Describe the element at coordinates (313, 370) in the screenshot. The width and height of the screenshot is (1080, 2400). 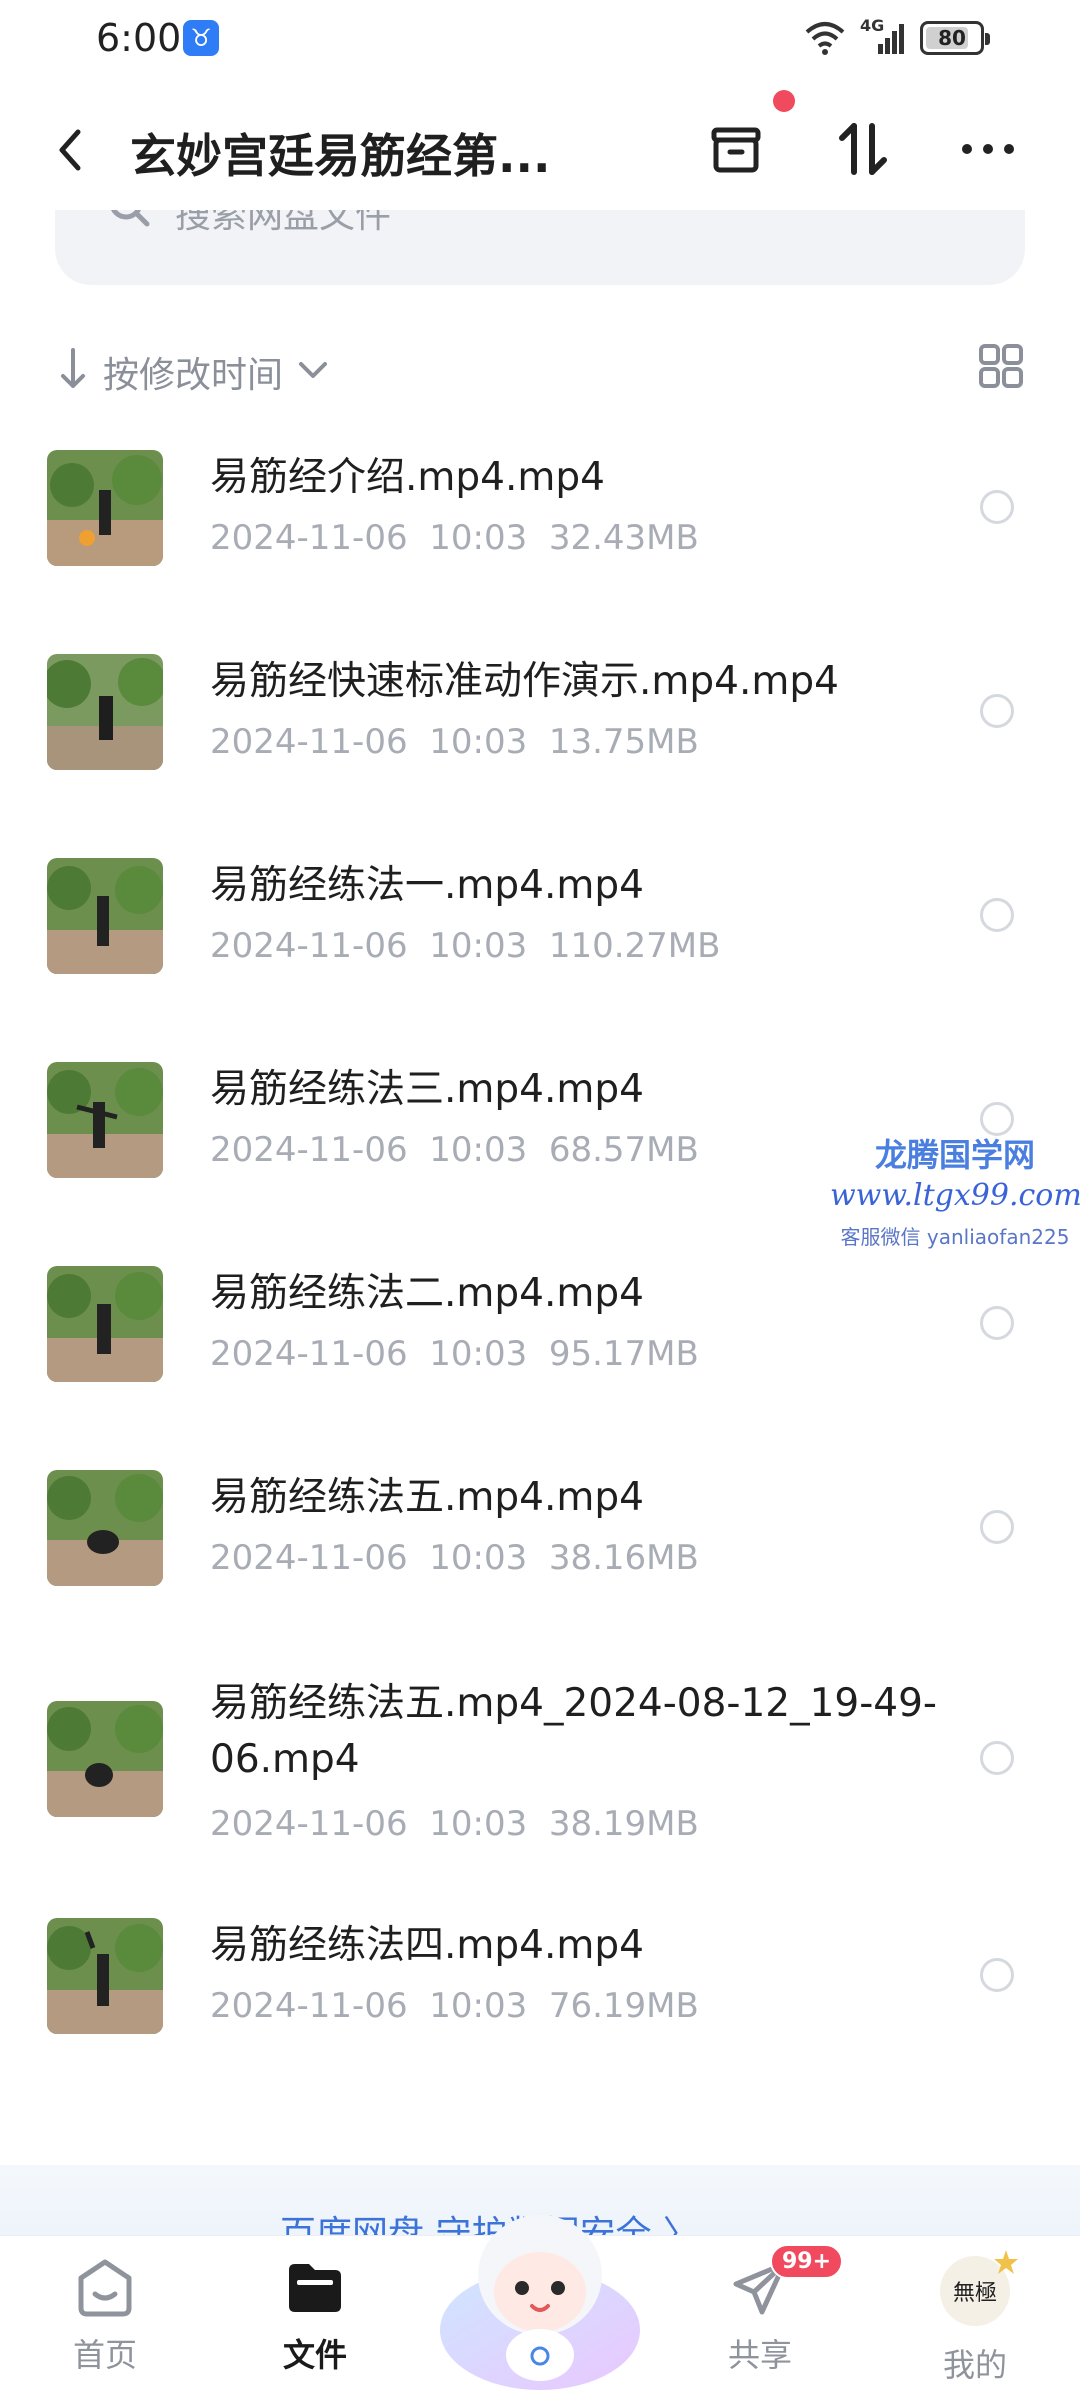
I see `chevron-down-icon` at that location.